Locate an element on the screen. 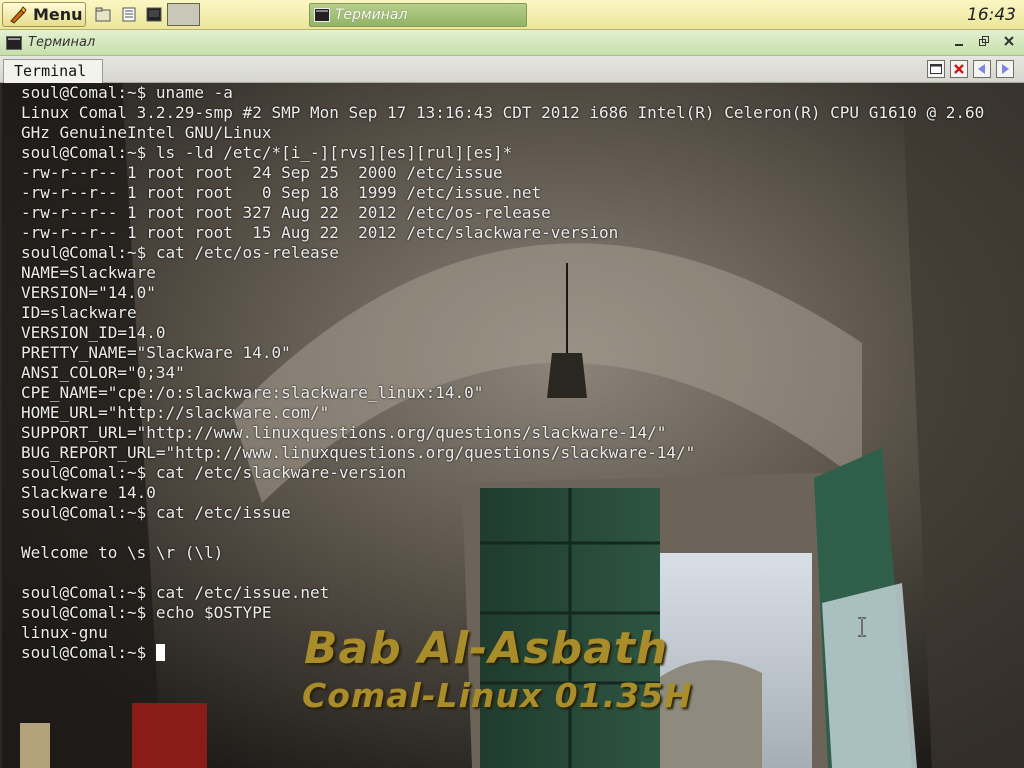 The image size is (1024, 768). close-tab-button is located at coordinates (959, 69).